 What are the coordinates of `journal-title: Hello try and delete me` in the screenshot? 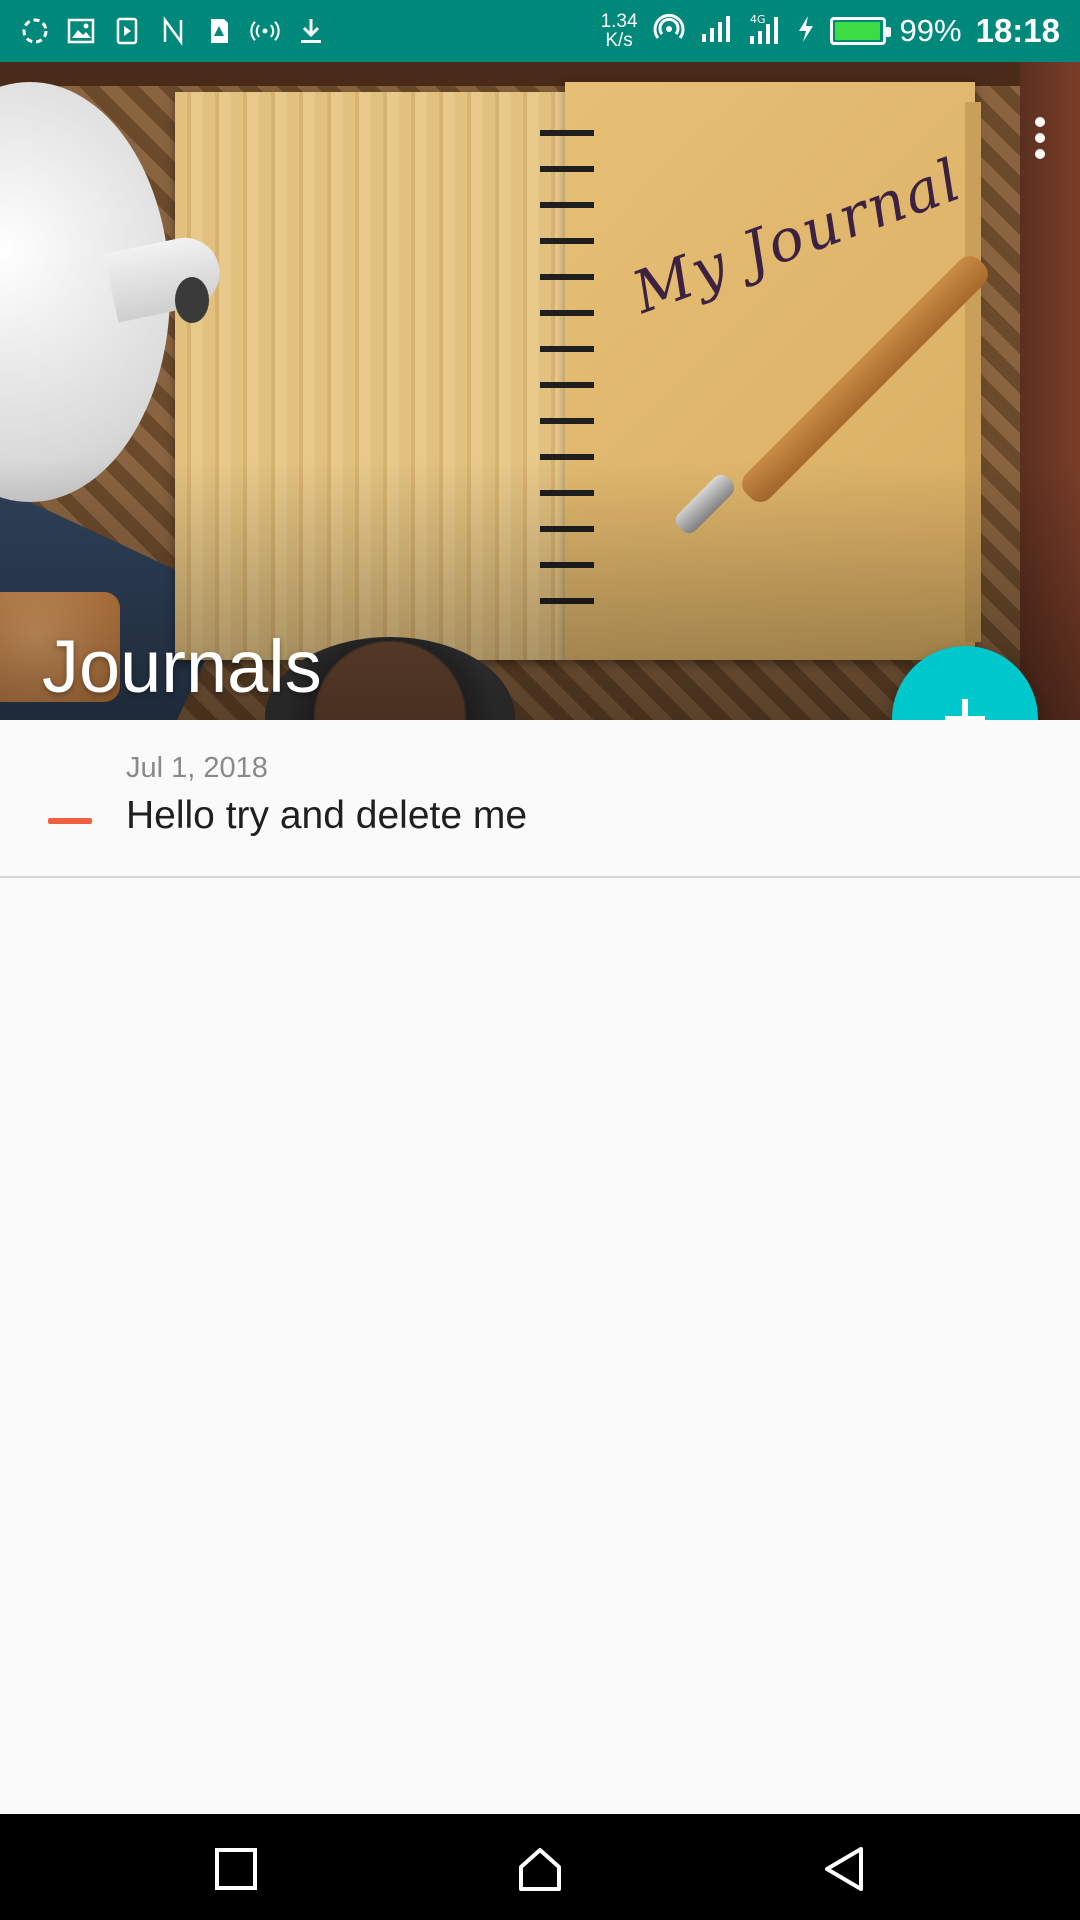 It's located at (327, 815).